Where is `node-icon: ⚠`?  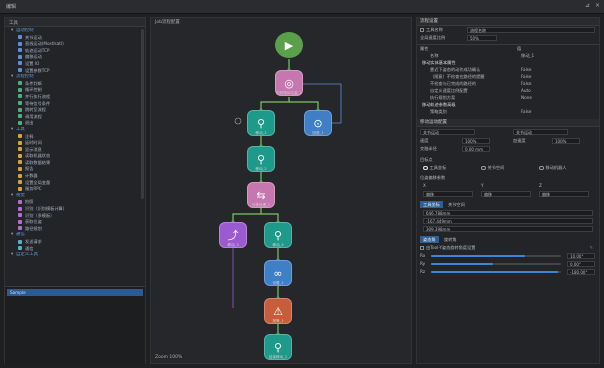
node-icon: ⚠ is located at coordinates (278, 311).